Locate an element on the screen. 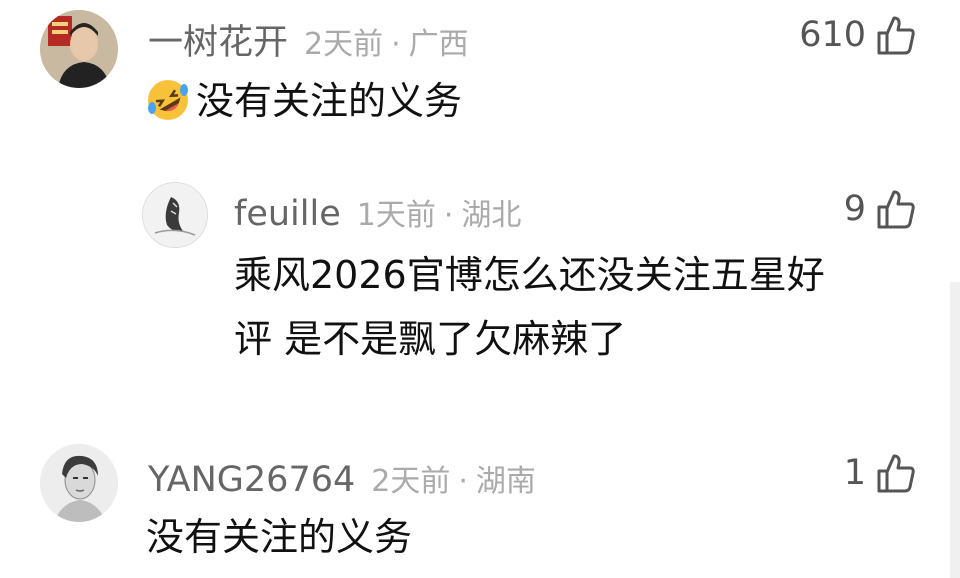 This screenshot has height=578, width=960. username: 一树花开 is located at coordinates (218, 39).